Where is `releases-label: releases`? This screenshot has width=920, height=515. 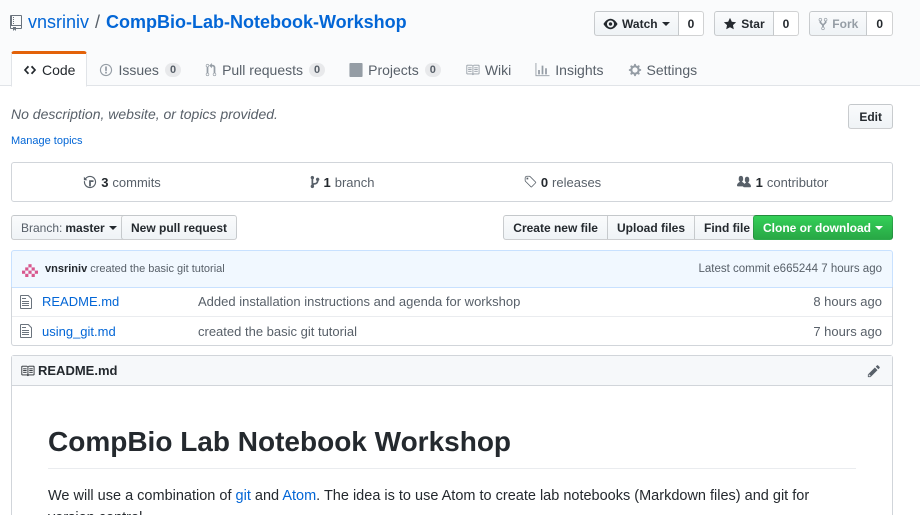
releases-label: releases is located at coordinates (577, 182).